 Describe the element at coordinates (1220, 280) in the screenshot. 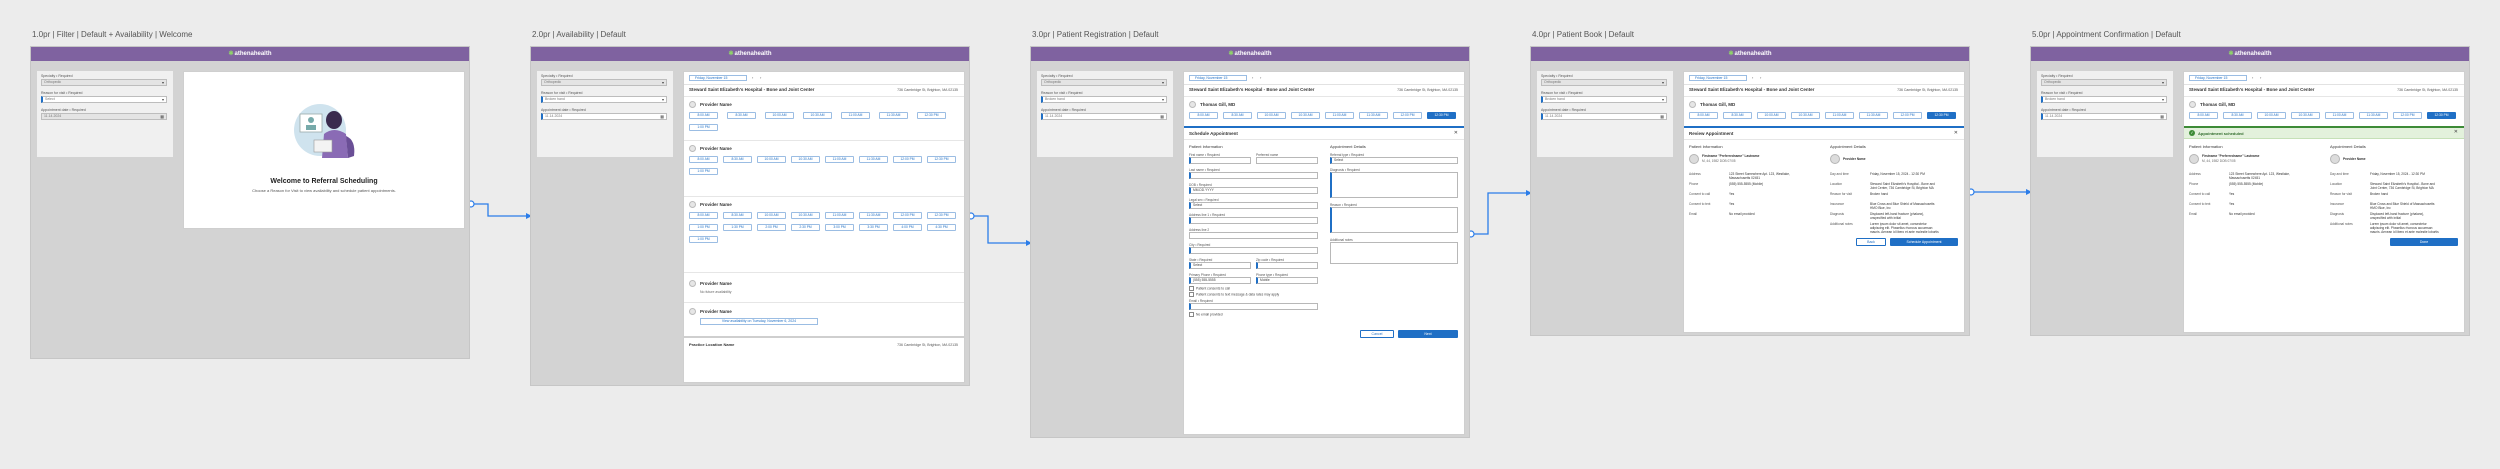

I see `phone-input: (555) 555-5555` at that location.